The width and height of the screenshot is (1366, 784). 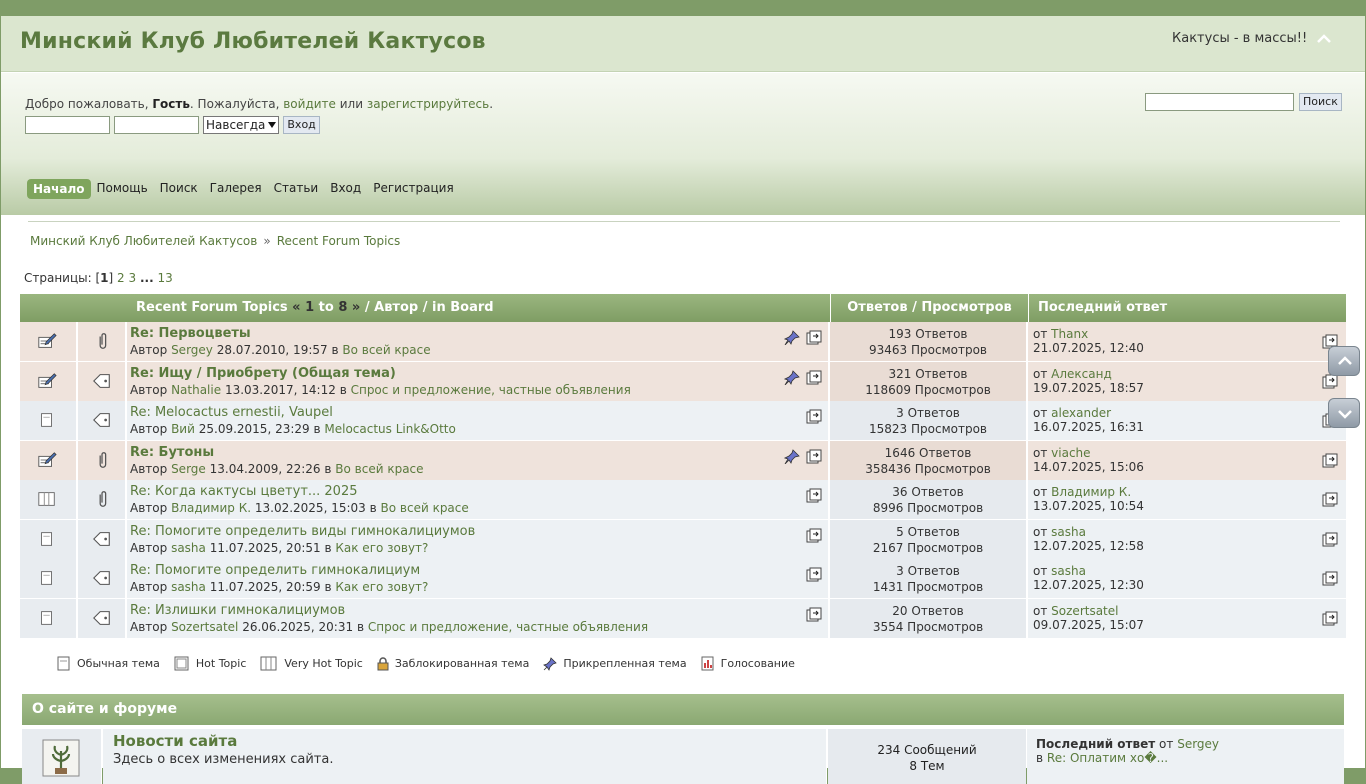 I want to click on breadcrumb-current: Recent Forum Topics, so click(x=339, y=241).